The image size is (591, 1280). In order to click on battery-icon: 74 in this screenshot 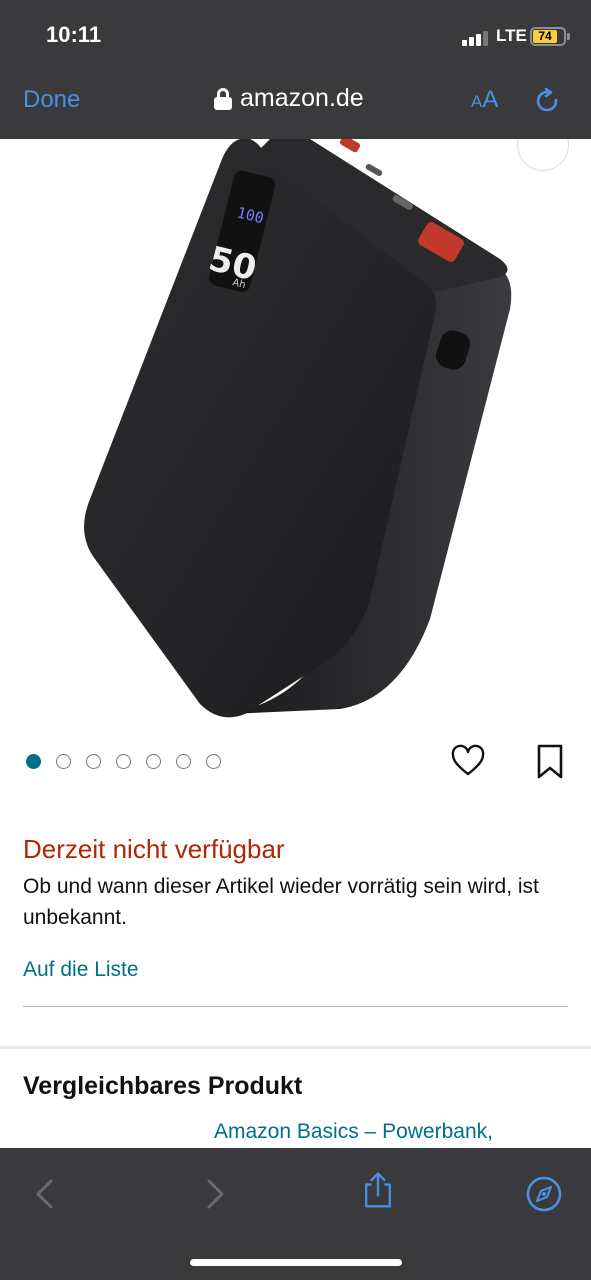, I will do `click(548, 36)`.